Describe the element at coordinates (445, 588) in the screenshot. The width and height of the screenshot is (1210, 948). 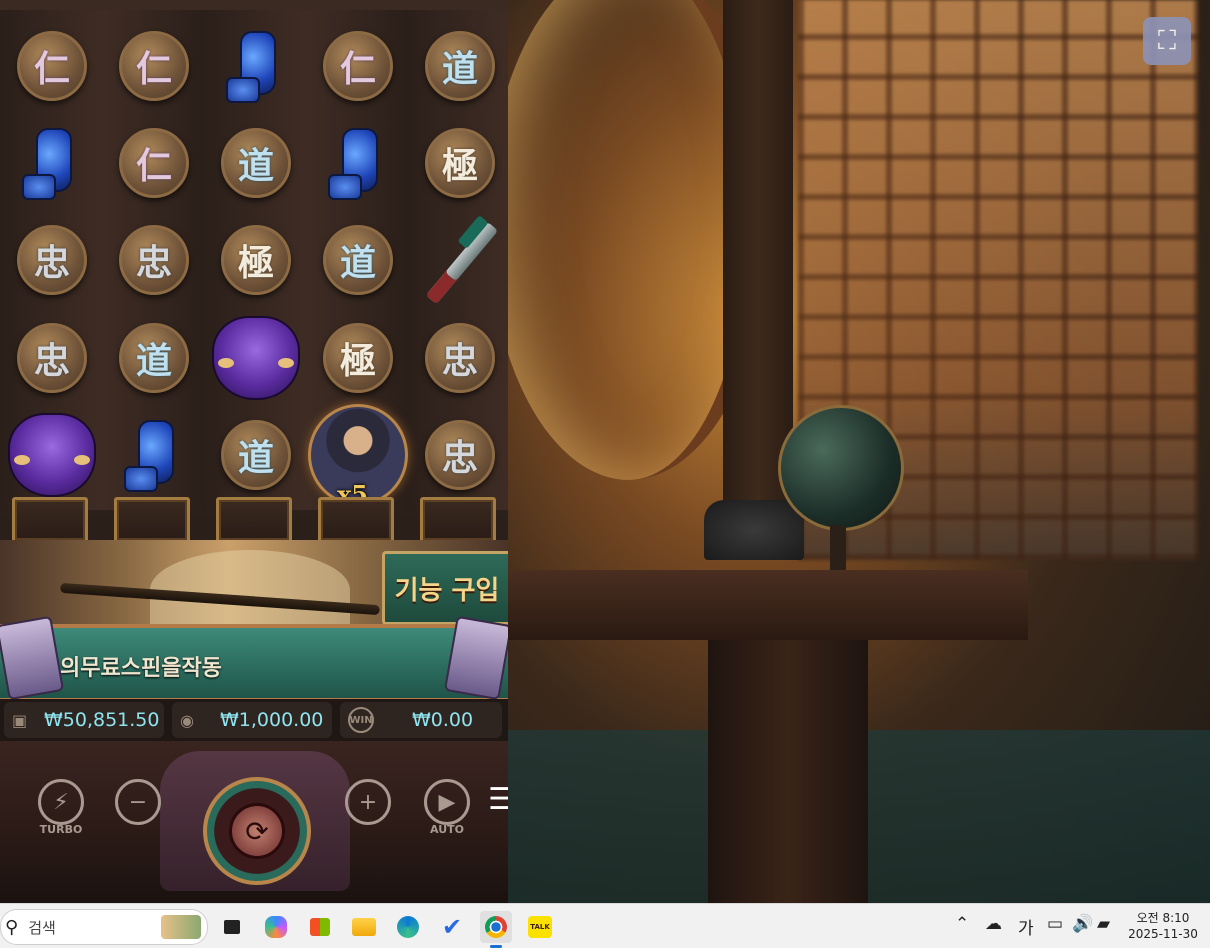
I see `buy-feature-button: 기능 구입` at that location.